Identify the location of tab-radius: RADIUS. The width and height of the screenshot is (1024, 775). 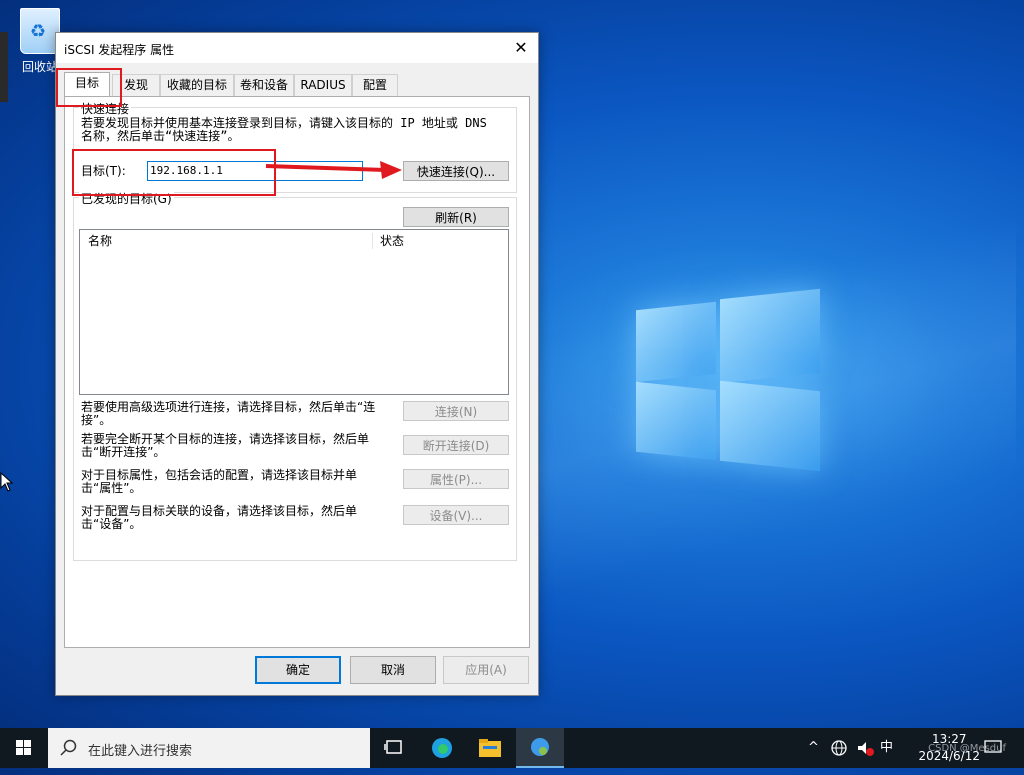
(323, 85).